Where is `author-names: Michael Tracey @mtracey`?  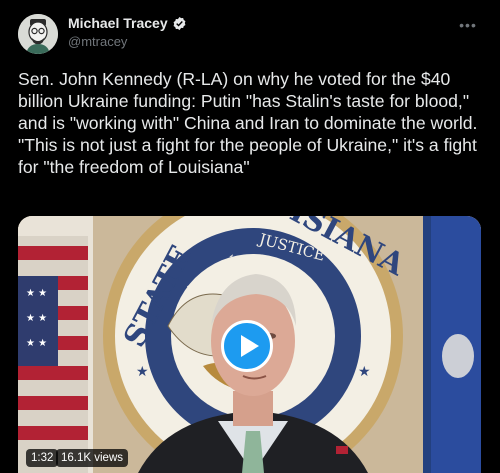
author-names: Michael Tracey @mtracey is located at coordinates (127, 32).